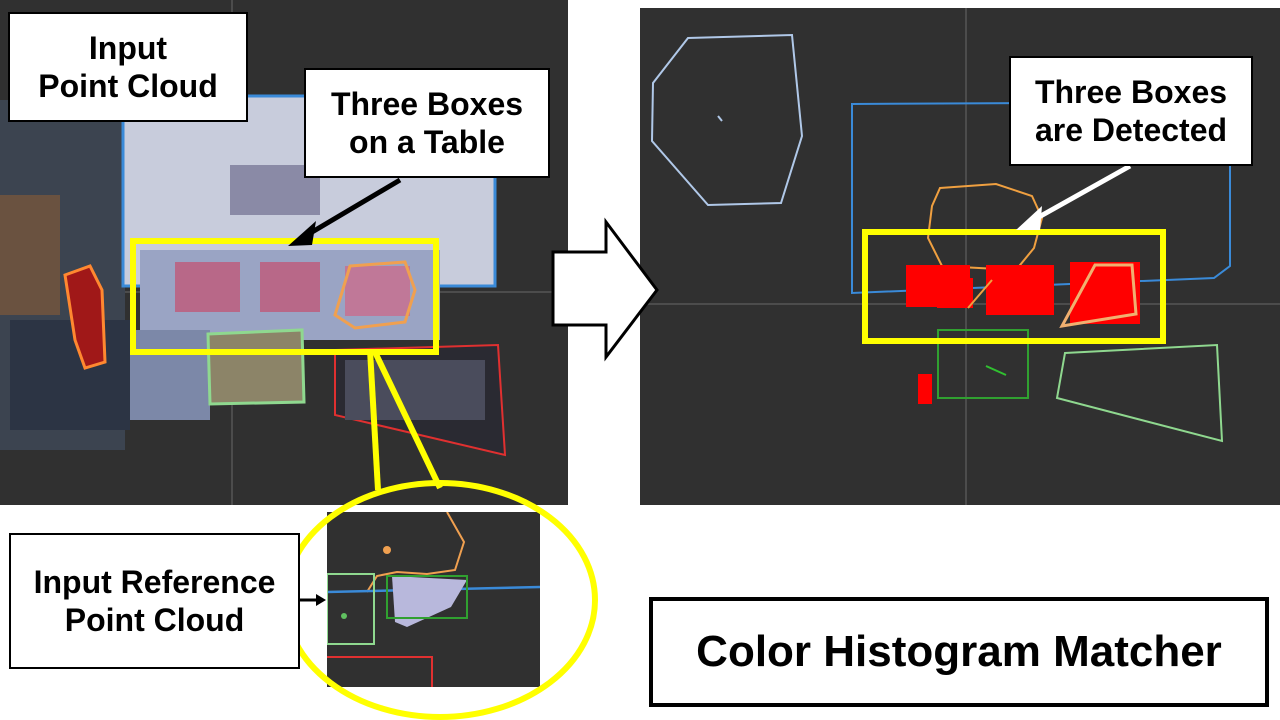 This screenshot has width=1280, height=720. Describe the element at coordinates (955, 293) in the screenshot. I see `detected-box-1-part` at that location.